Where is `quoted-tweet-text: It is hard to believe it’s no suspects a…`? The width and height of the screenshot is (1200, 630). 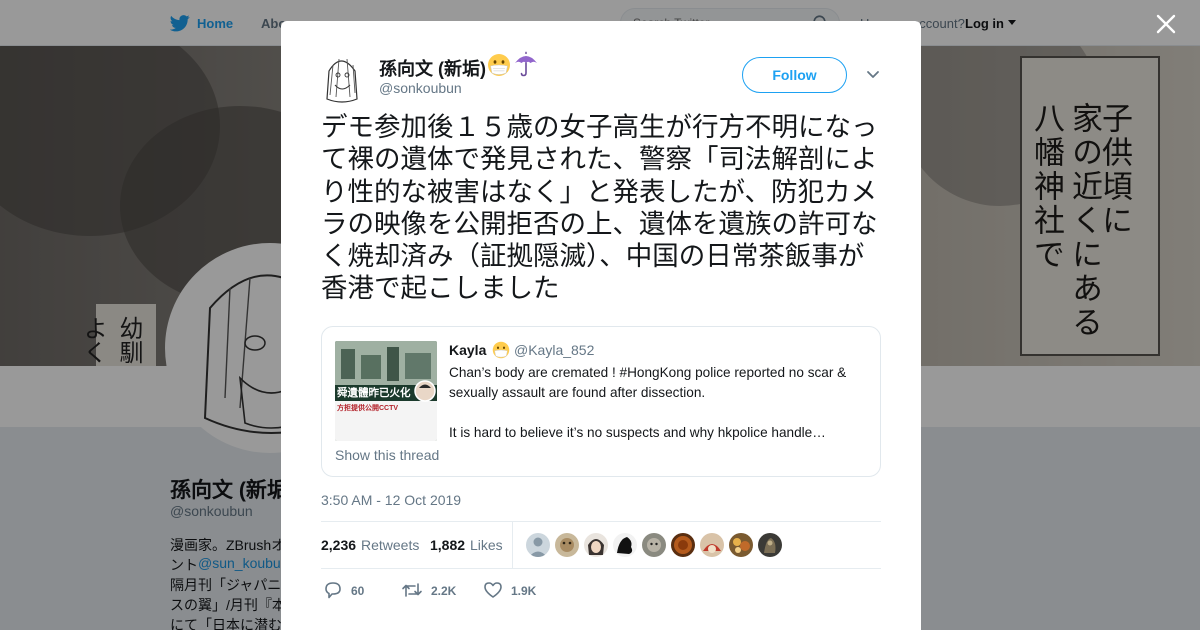
quoted-tweet-text: It is hard to believe it’s no suspects a… is located at coordinates (637, 432).